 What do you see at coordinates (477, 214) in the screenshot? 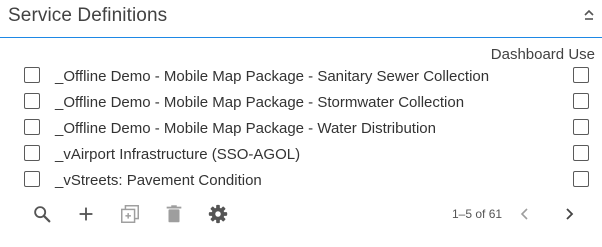
I see `pagination-range: 1–5 of 61` at bounding box center [477, 214].